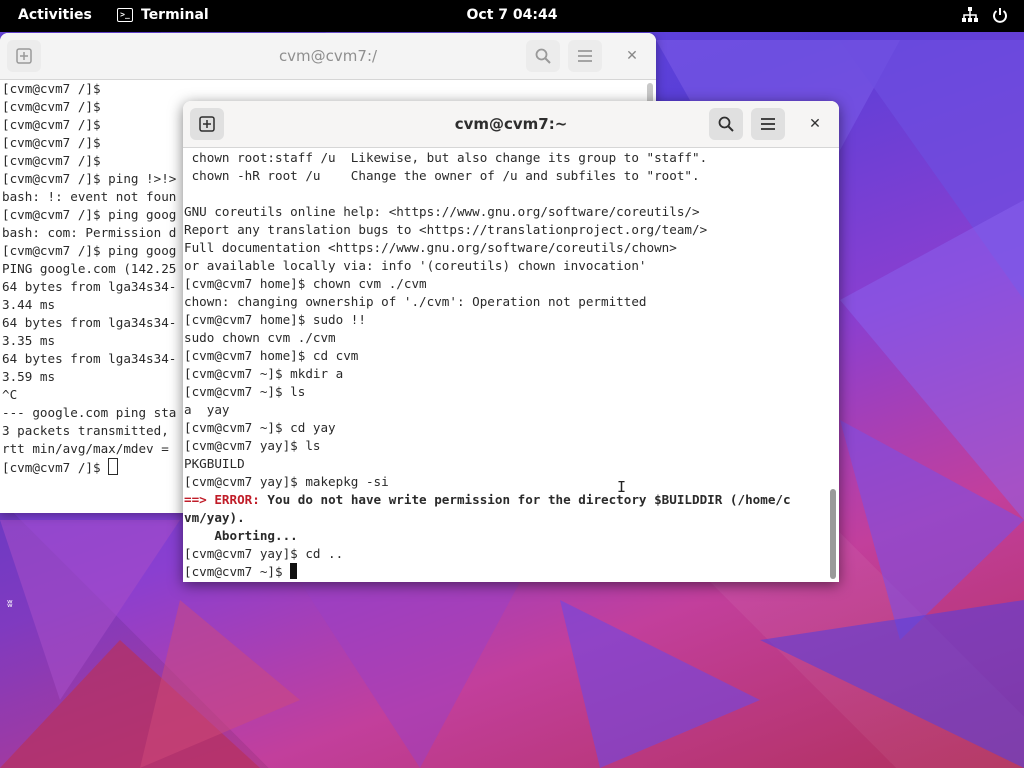 This screenshot has height=768, width=1024. I want to click on top-bar: Activities >_ Terminal Oct 7 04:44, so click(512, 16).